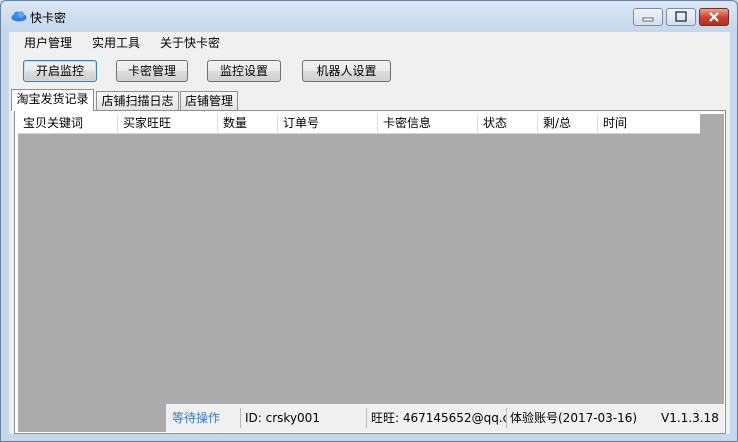 This screenshot has height=442, width=738. What do you see at coordinates (137, 100) in the screenshot?
I see `tab-shop-scan-log: 店铺扫描日志` at bounding box center [137, 100].